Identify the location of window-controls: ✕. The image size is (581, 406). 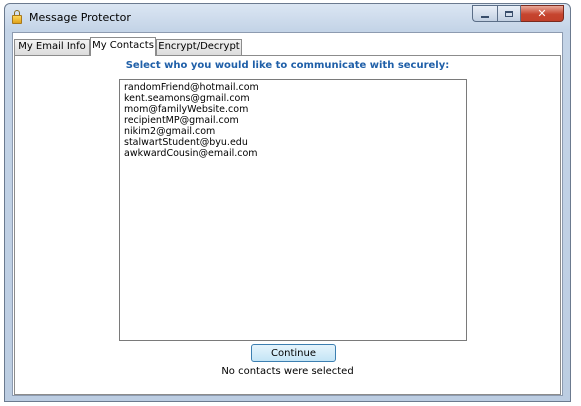
(518, 14).